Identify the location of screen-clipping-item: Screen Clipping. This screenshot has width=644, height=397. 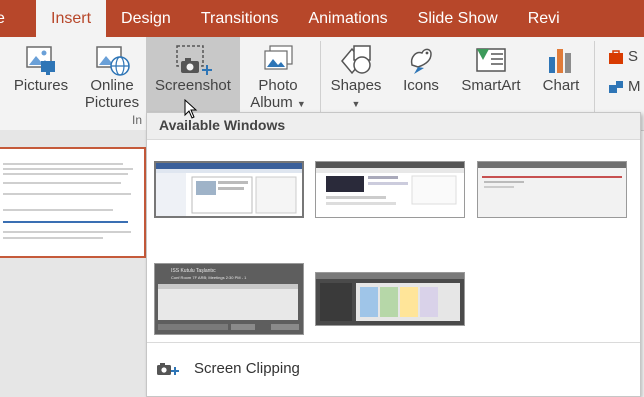
(393, 369).